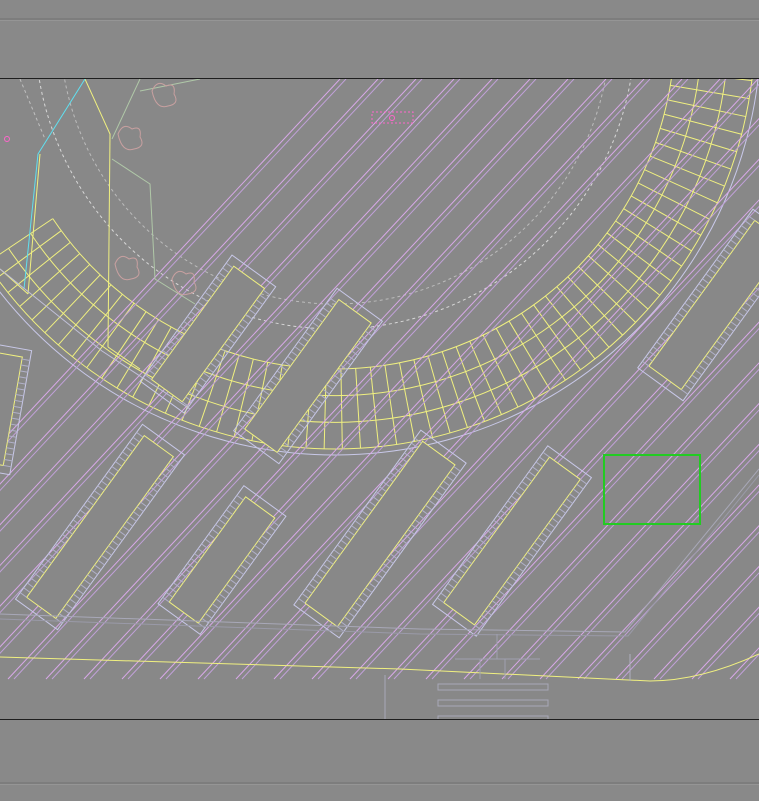 Image resolution: width=759 pixels, height=801 pixels. Describe the element at coordinates (698, 304) in the screenshot. I see `planting-island` at that location.